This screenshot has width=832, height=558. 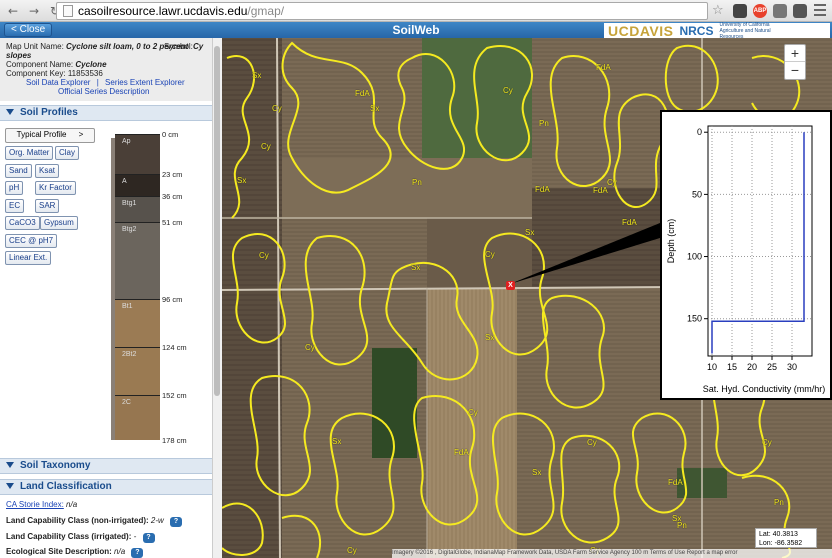 I want to click on land-classification-header: Land Classification, so click(x=106, y=487).